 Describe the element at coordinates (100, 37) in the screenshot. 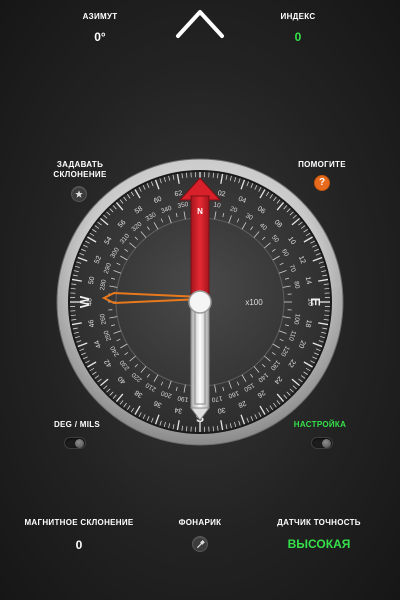

I see `azimuth-value: 0°` at that location.